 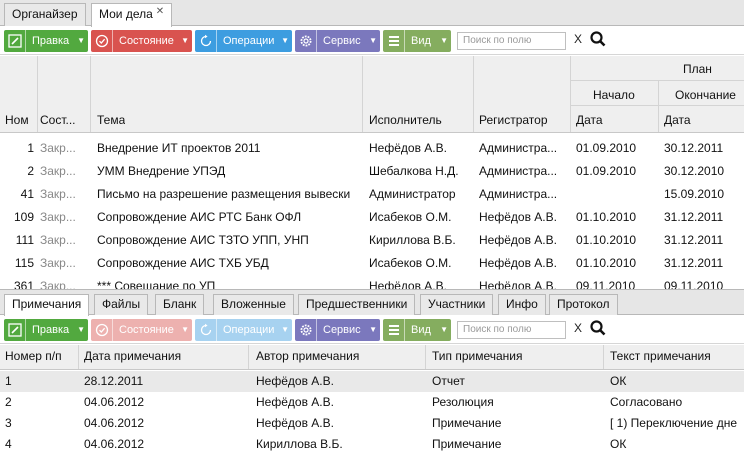 I want to click on col-end-date: Дата, so click(x=677, y=120).